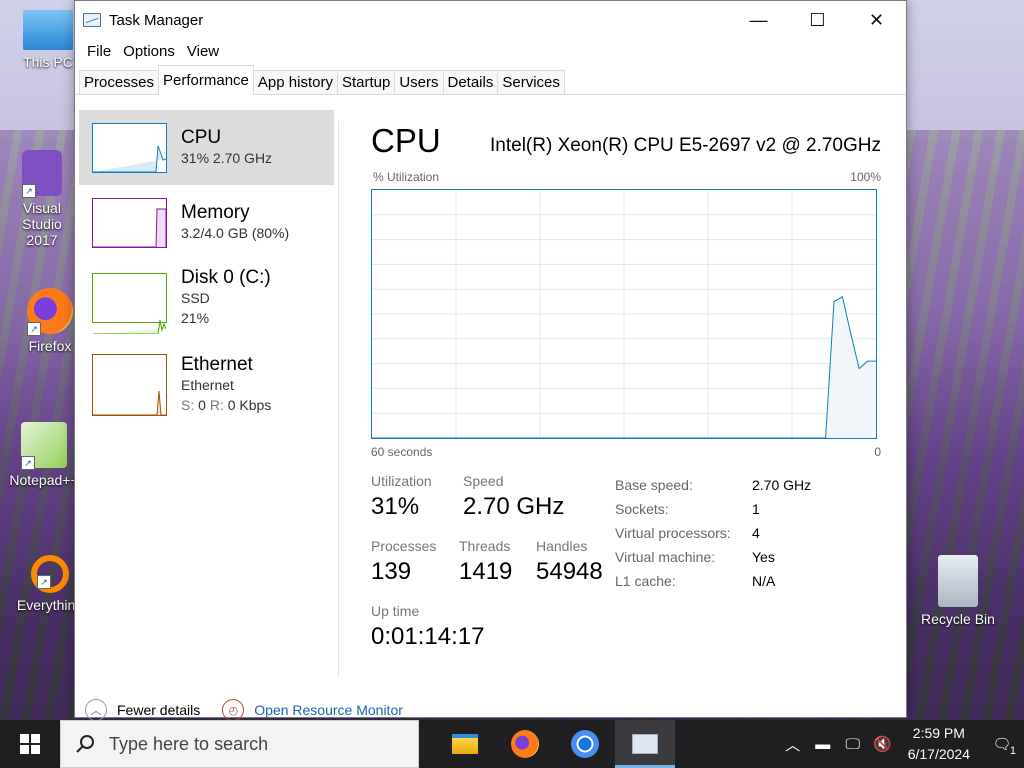 The image size is (1024, 768). Describe the element at coordinates (226, 405) in the screenshot. I see `resource-throughput: S: 0 R: 0 Kbps` at that location.